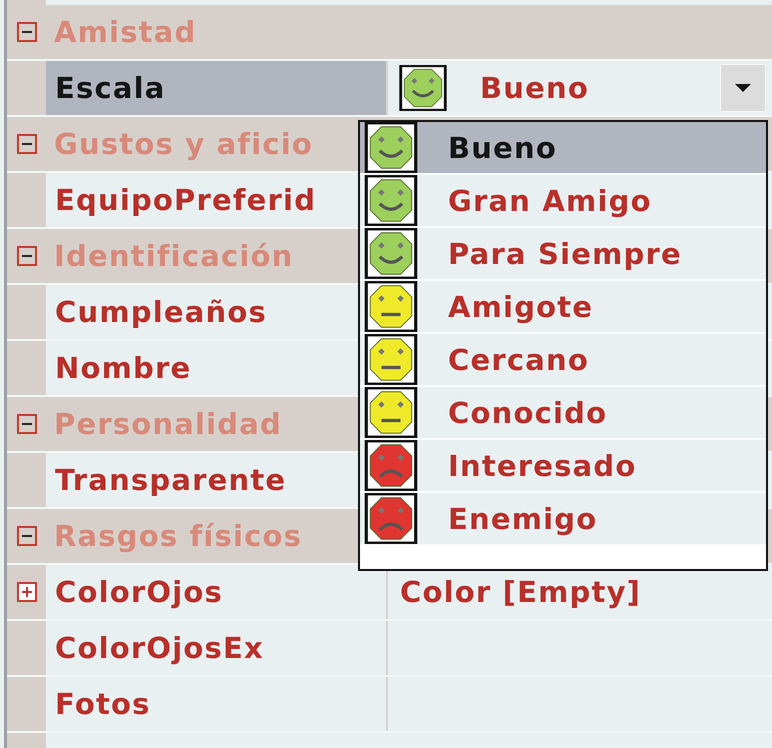 The height and width of the screenshot is (748, 772). What do you see at coordinates (563, 148) in the screenshot?
I see `dropdown-option: Bueno` at bounding box center [563, 148].